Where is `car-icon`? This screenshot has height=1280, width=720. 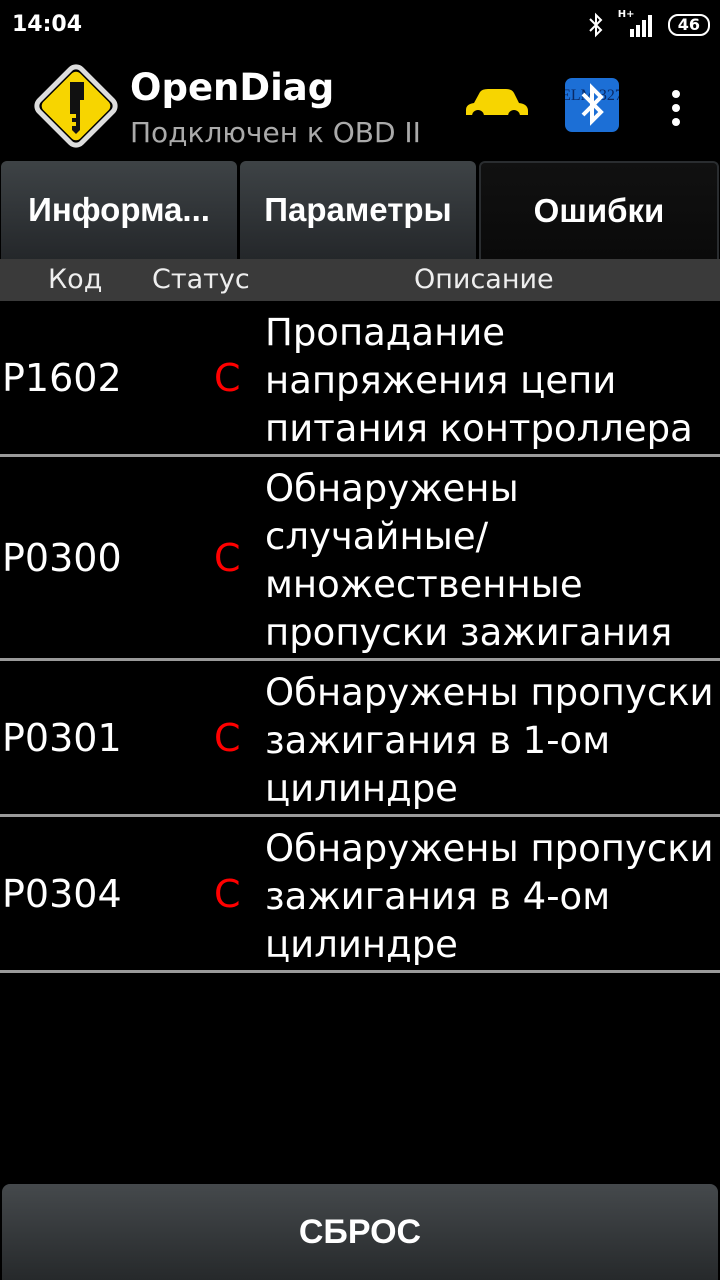 car-icon is located at coordinates (496, 106).